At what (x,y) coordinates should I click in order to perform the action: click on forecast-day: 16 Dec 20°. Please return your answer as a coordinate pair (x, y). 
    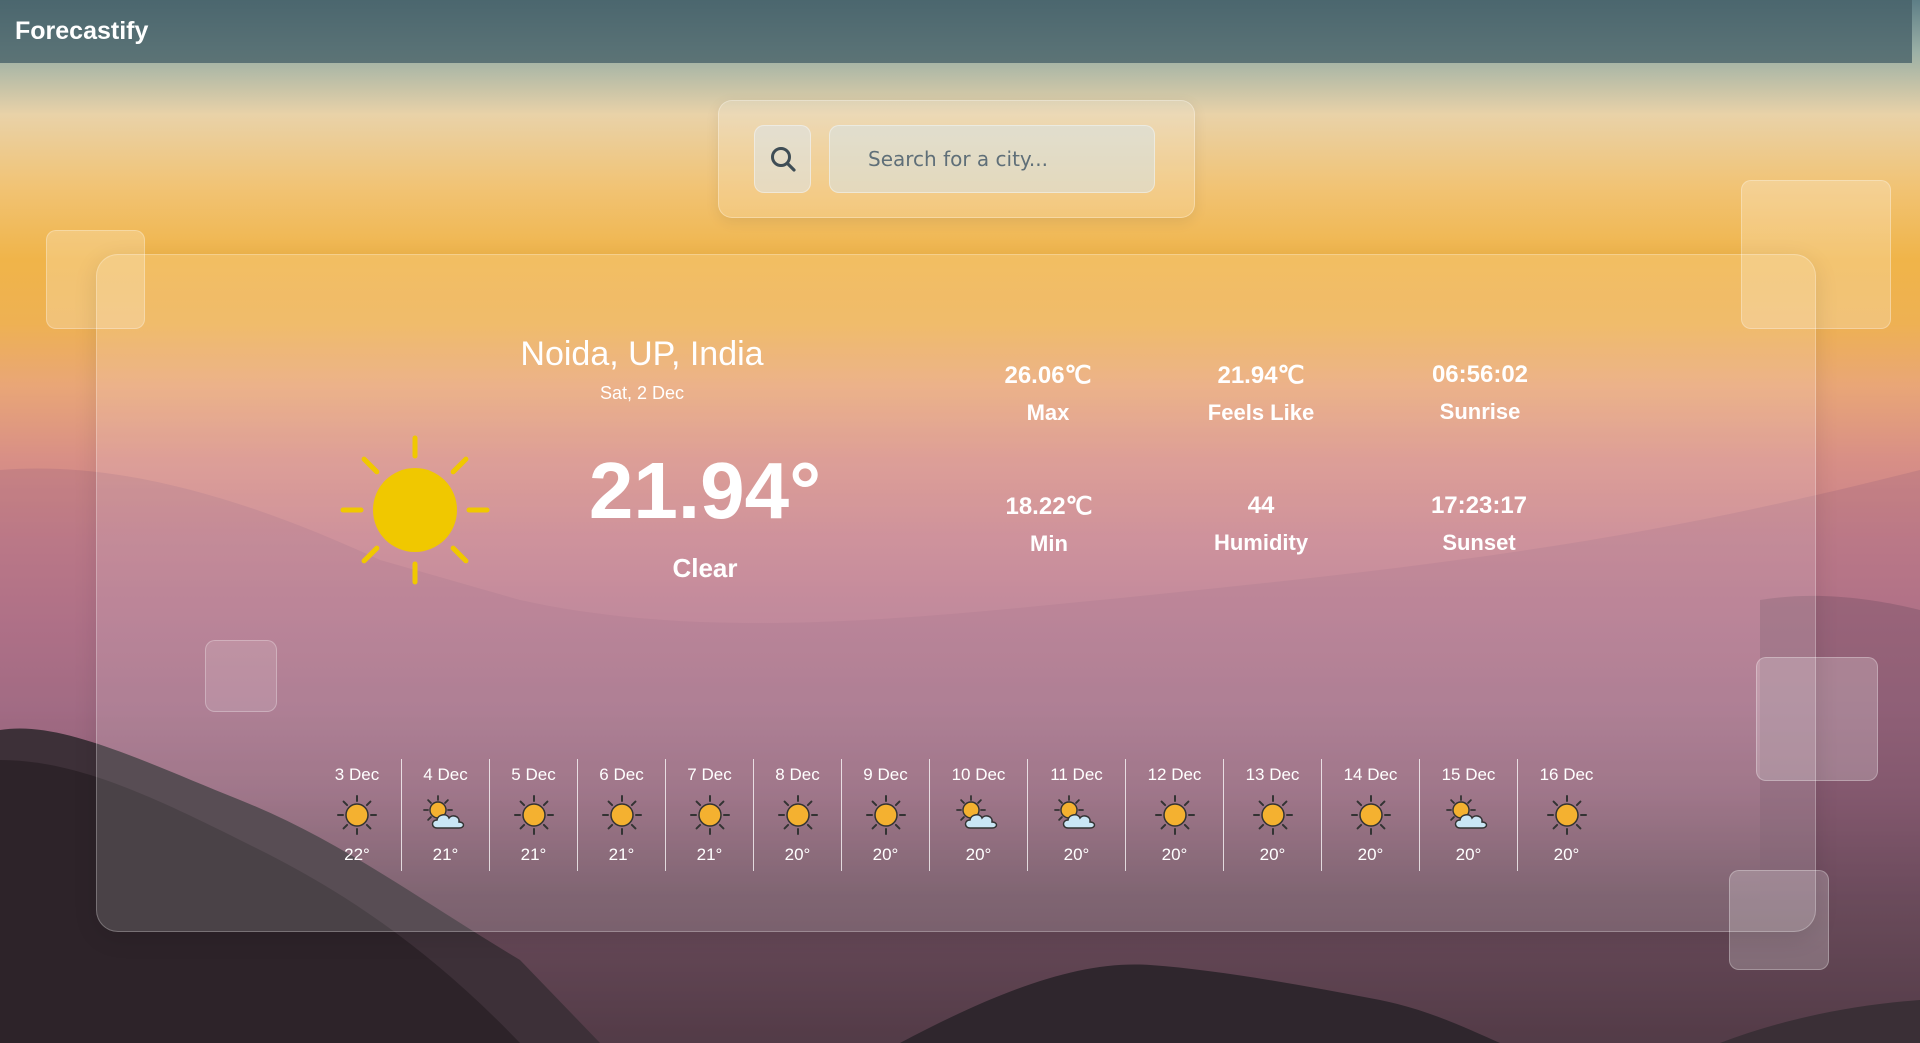
    Looking at the image, I should click on (1566, 815).